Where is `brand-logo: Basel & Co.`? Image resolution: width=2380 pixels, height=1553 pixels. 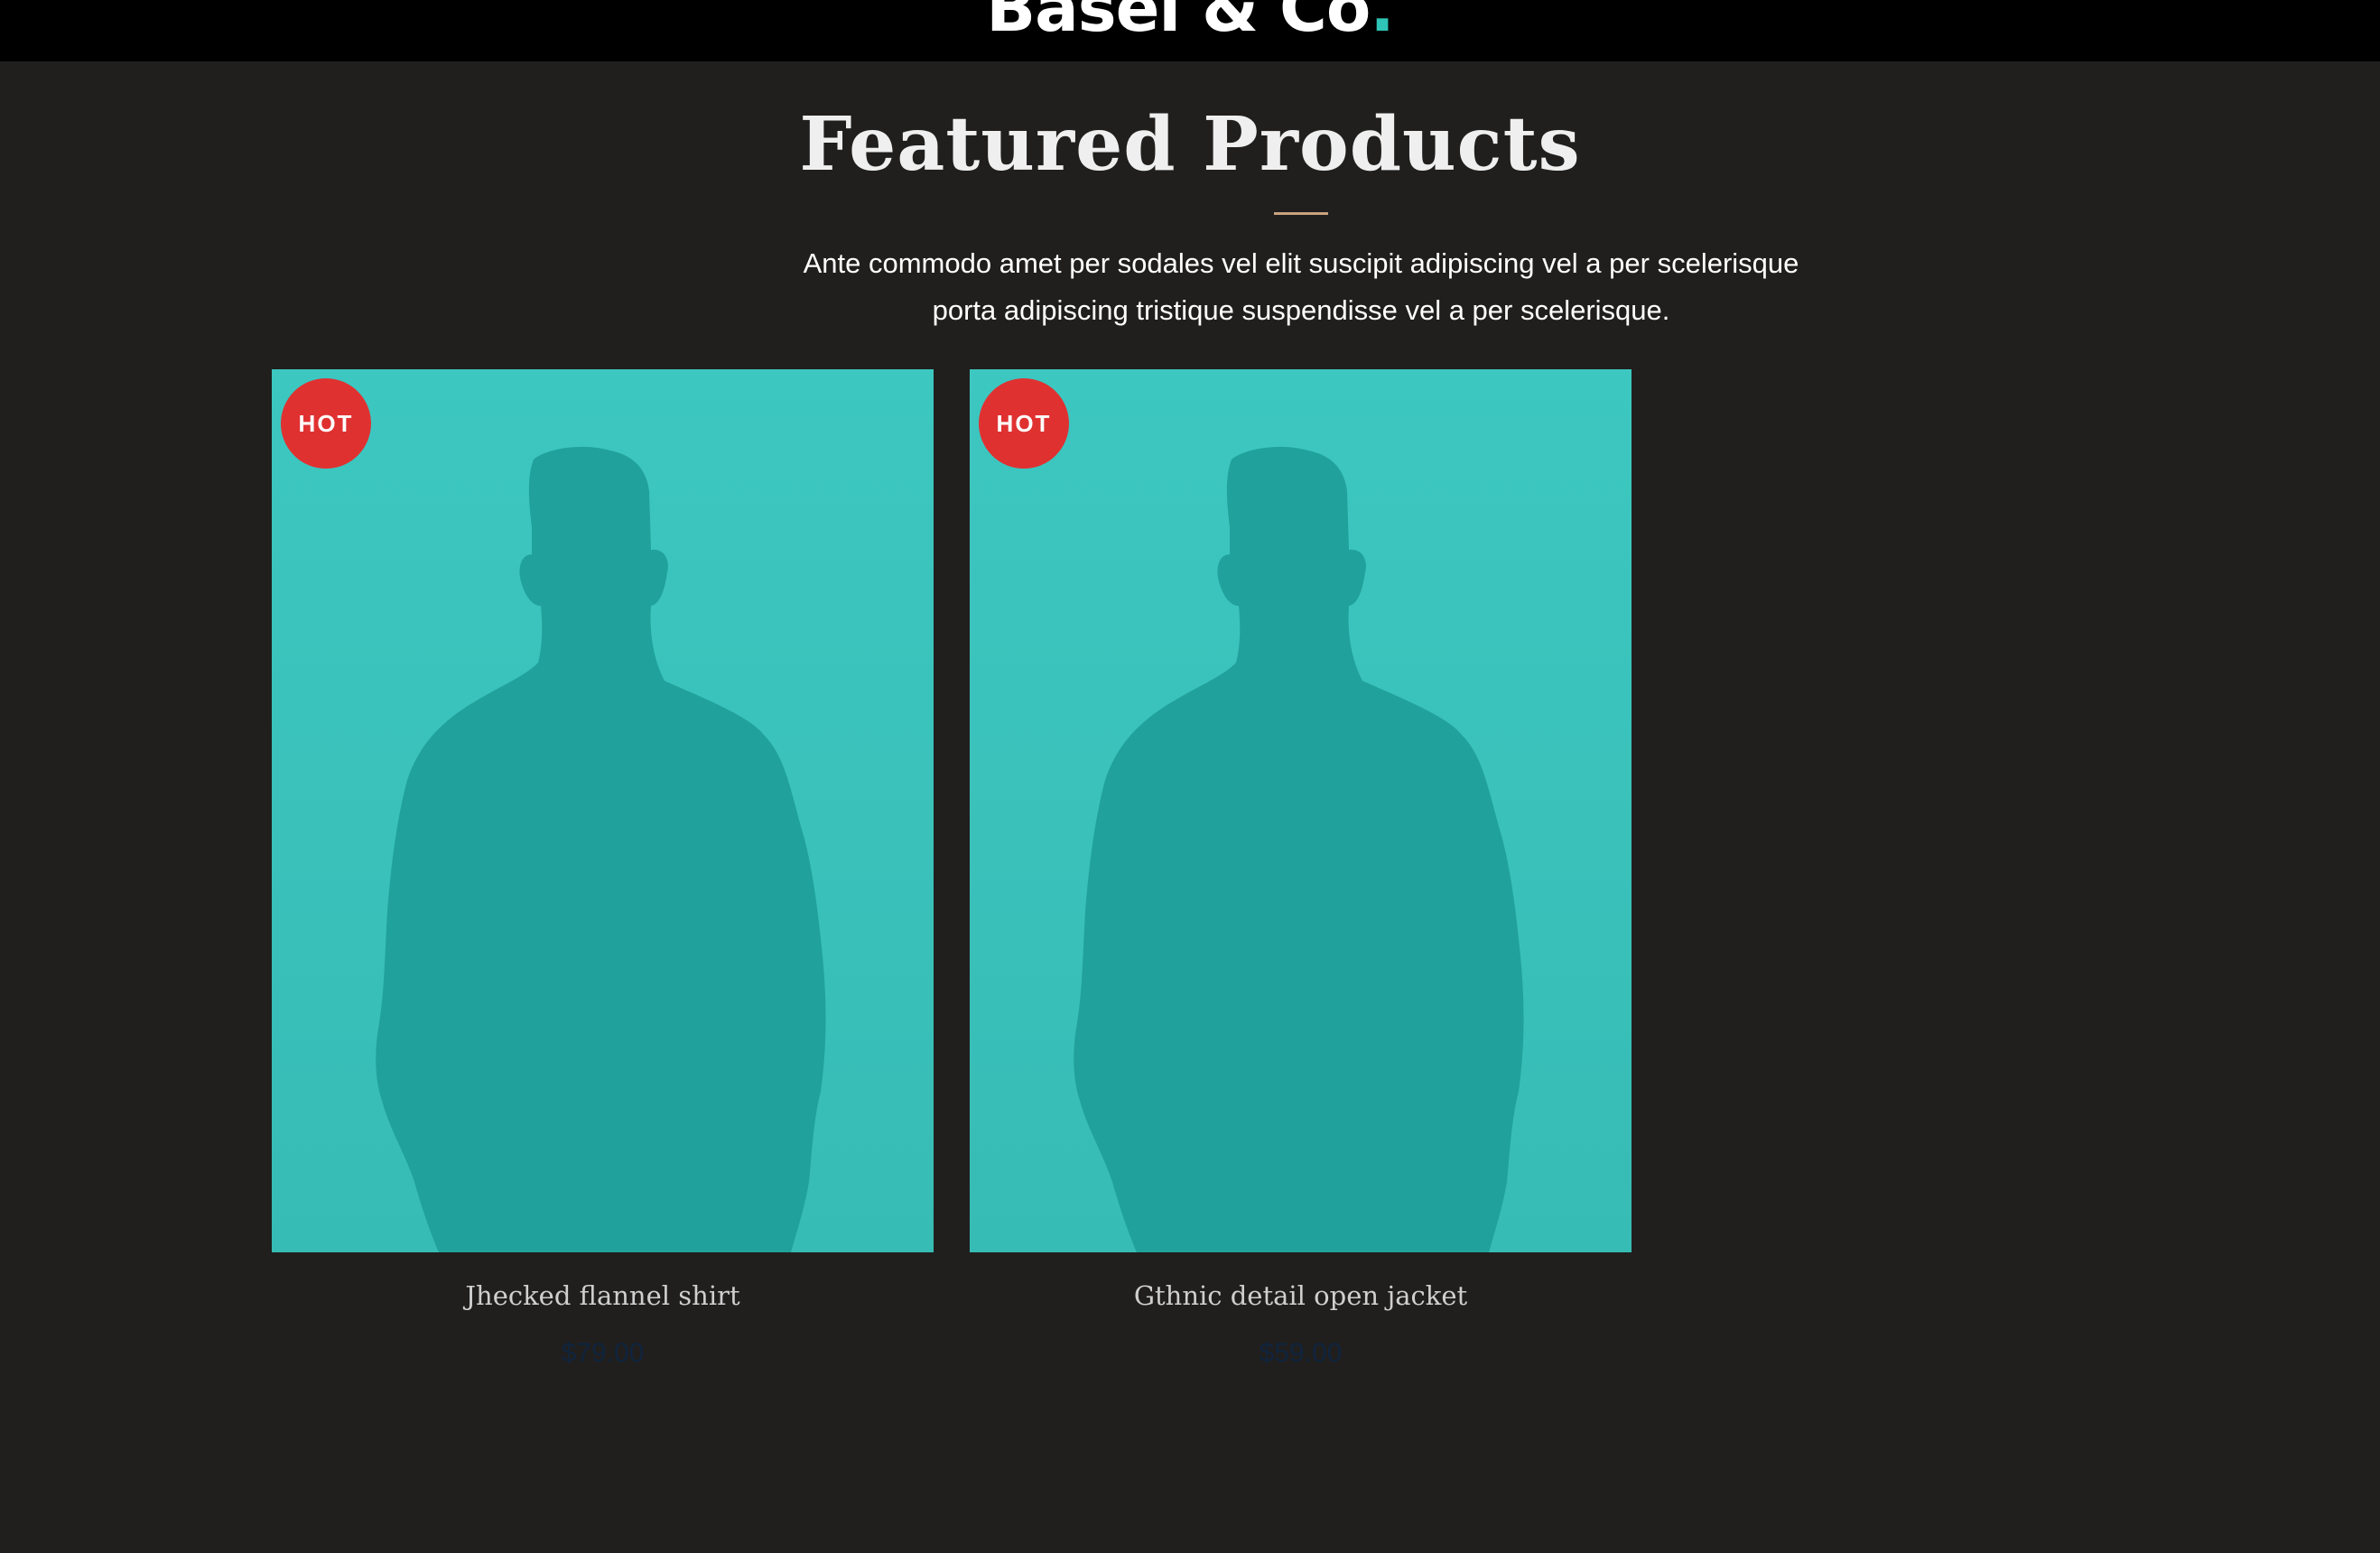
brand-logo: Basel & Co. is located at coordinates (1190, 25).